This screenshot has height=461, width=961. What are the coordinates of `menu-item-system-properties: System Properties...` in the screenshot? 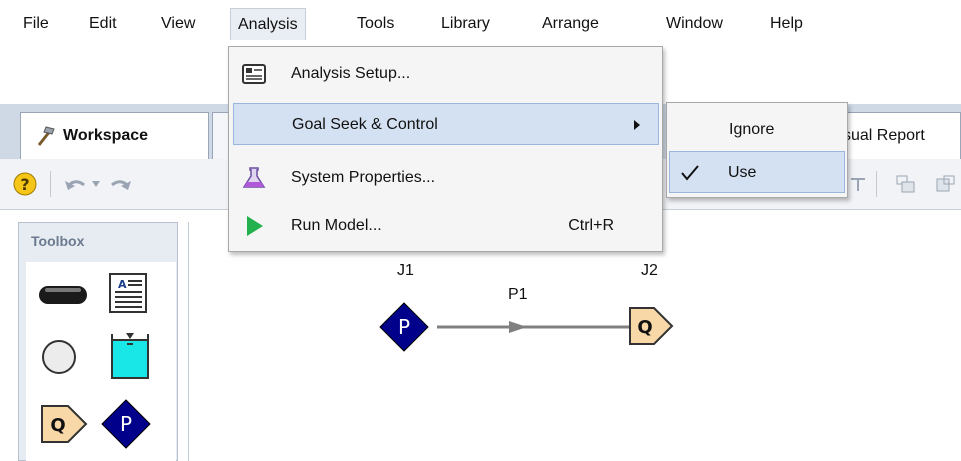 It's located at (445, 178).